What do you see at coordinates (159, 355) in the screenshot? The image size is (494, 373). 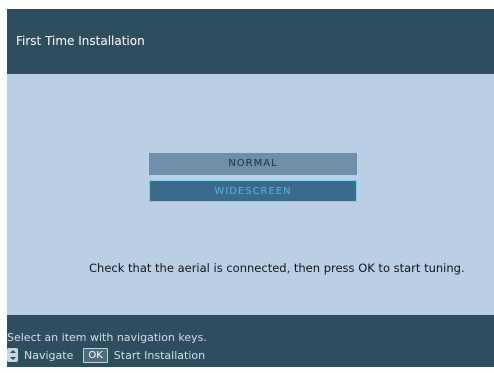 I see `start-installation-label: Start Installation` at bounding box center [159, 355].